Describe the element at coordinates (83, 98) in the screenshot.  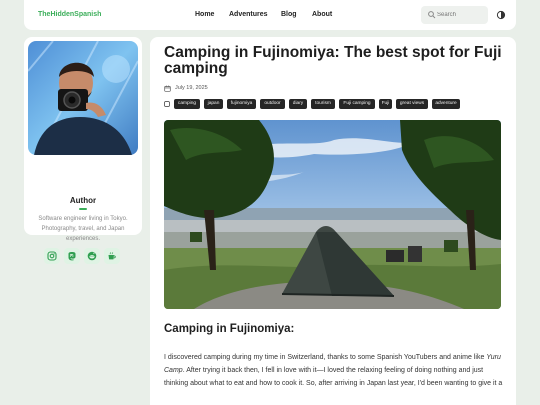
I see `author-avatar` at that location.